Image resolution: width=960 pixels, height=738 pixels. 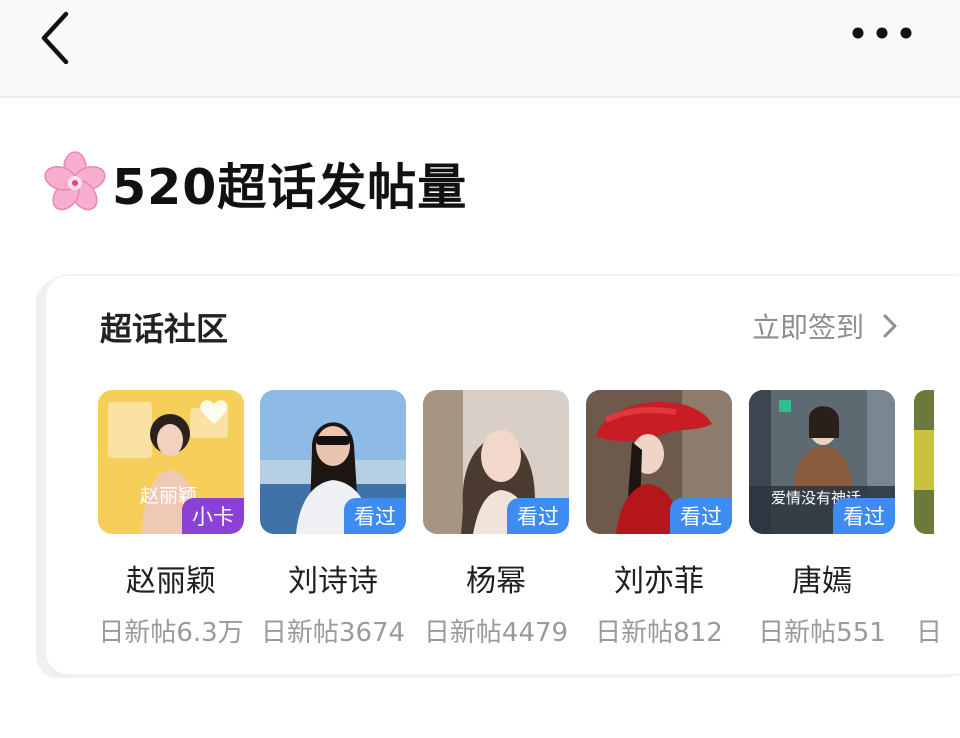 I want to click on topic-thumbnail-partial, so click(x=924, y=462).